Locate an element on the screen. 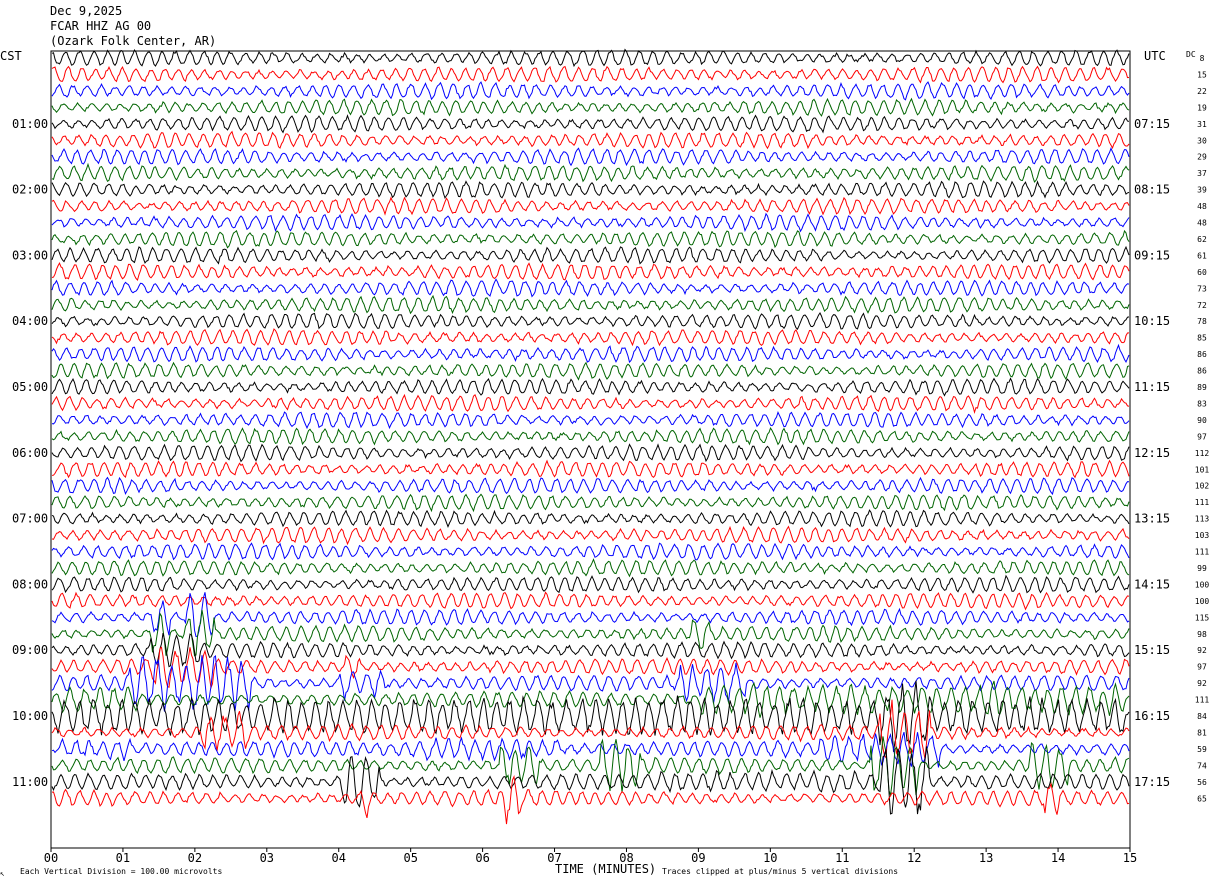 This screenshot has height=886, width=1210. utc-hour-label: 15:15 is located at coordinates (1152, 650).